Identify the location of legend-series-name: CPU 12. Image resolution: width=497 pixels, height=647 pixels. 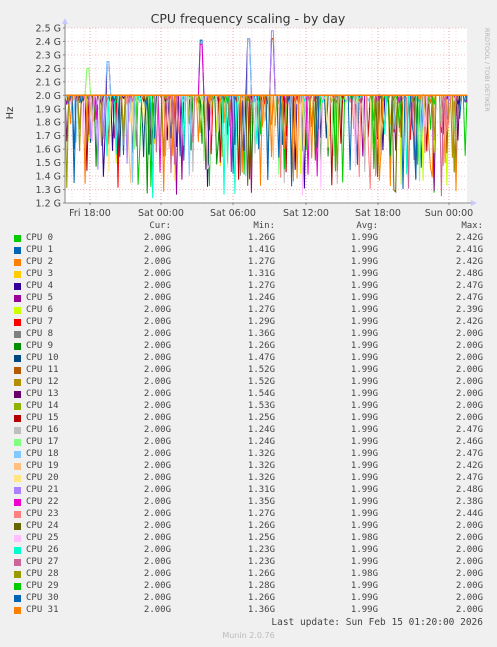
(42, 382).